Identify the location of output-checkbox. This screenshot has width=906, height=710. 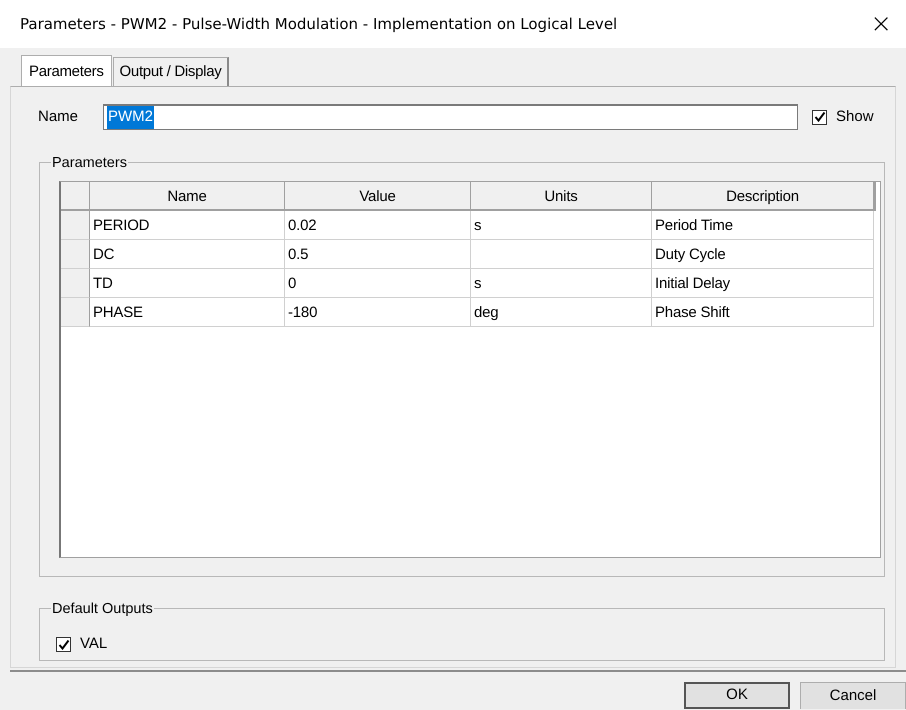
(63, 644).